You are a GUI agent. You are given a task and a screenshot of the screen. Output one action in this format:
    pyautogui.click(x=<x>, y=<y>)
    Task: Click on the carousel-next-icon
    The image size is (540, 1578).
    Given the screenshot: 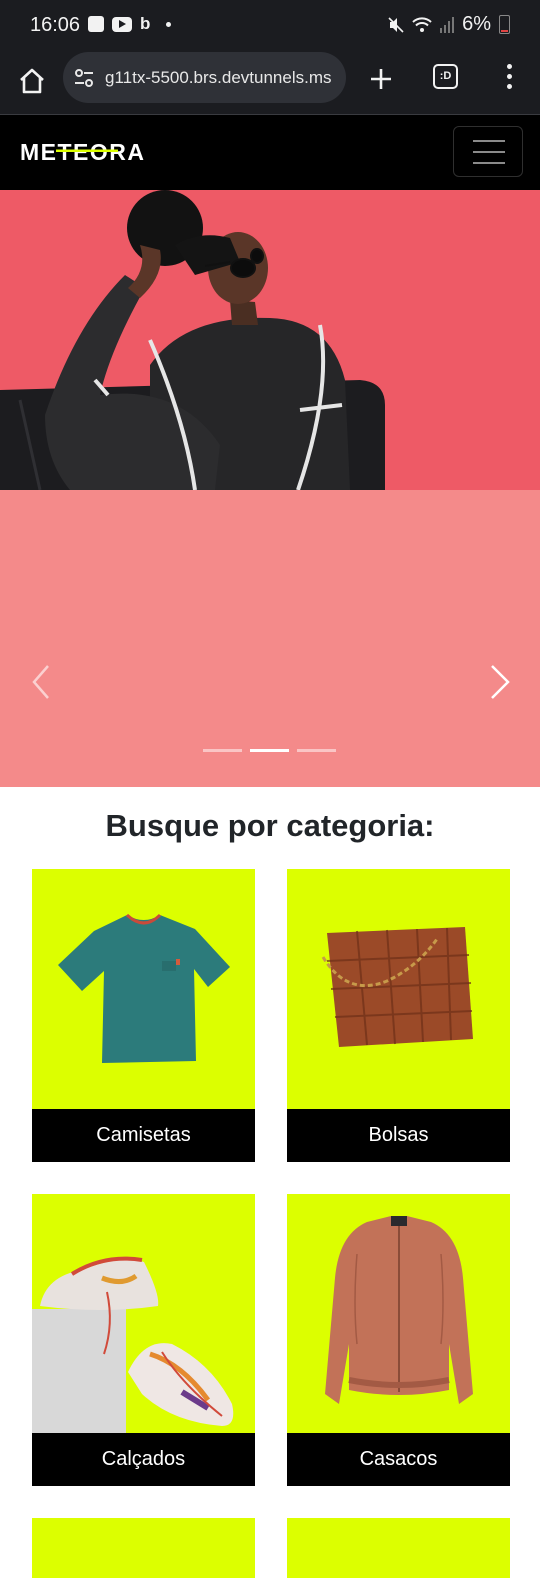 What is the action you would take?
    pyautogui.click(x=500, y=682)
    